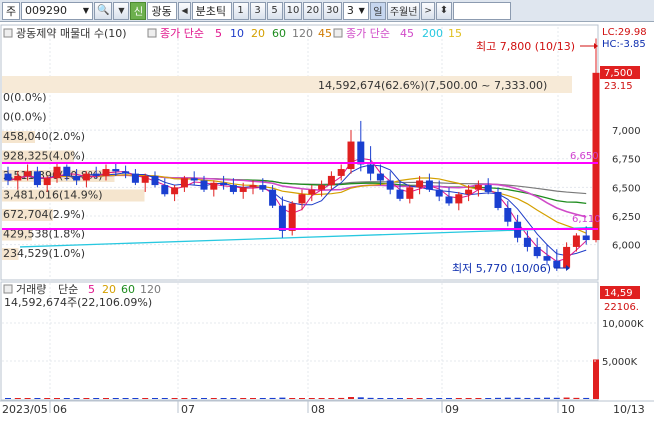  What do you see at coordinates (86, 10) in the screenshot?
I see `chevron-down-icon: ▼` at bounding box center [86, 10].